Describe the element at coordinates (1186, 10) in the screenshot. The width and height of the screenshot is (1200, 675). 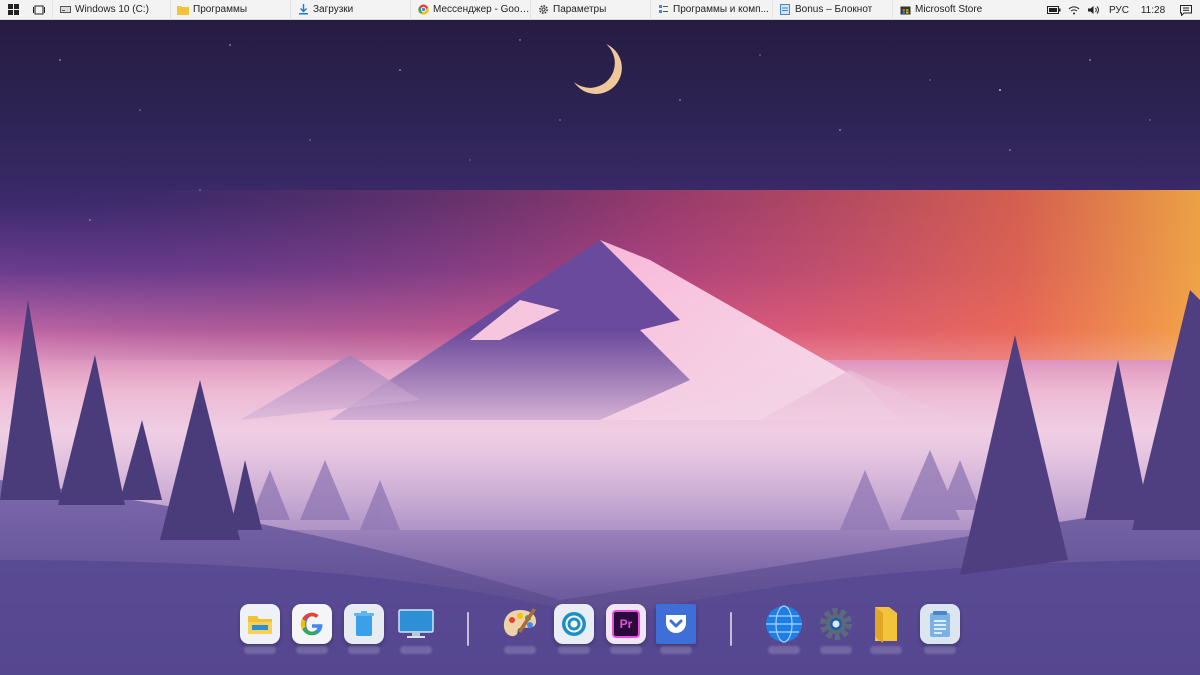
I see `notification-icon` at that location.